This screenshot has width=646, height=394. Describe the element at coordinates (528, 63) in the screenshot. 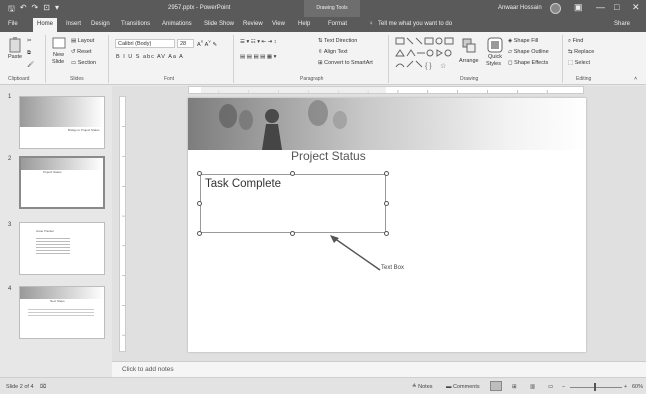

I see `shape-effects-button: ◻ Shape Effects` at that location.